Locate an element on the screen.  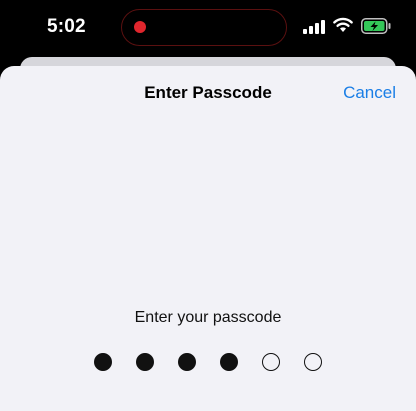
signal-icon is located at coordinates (314, 27).